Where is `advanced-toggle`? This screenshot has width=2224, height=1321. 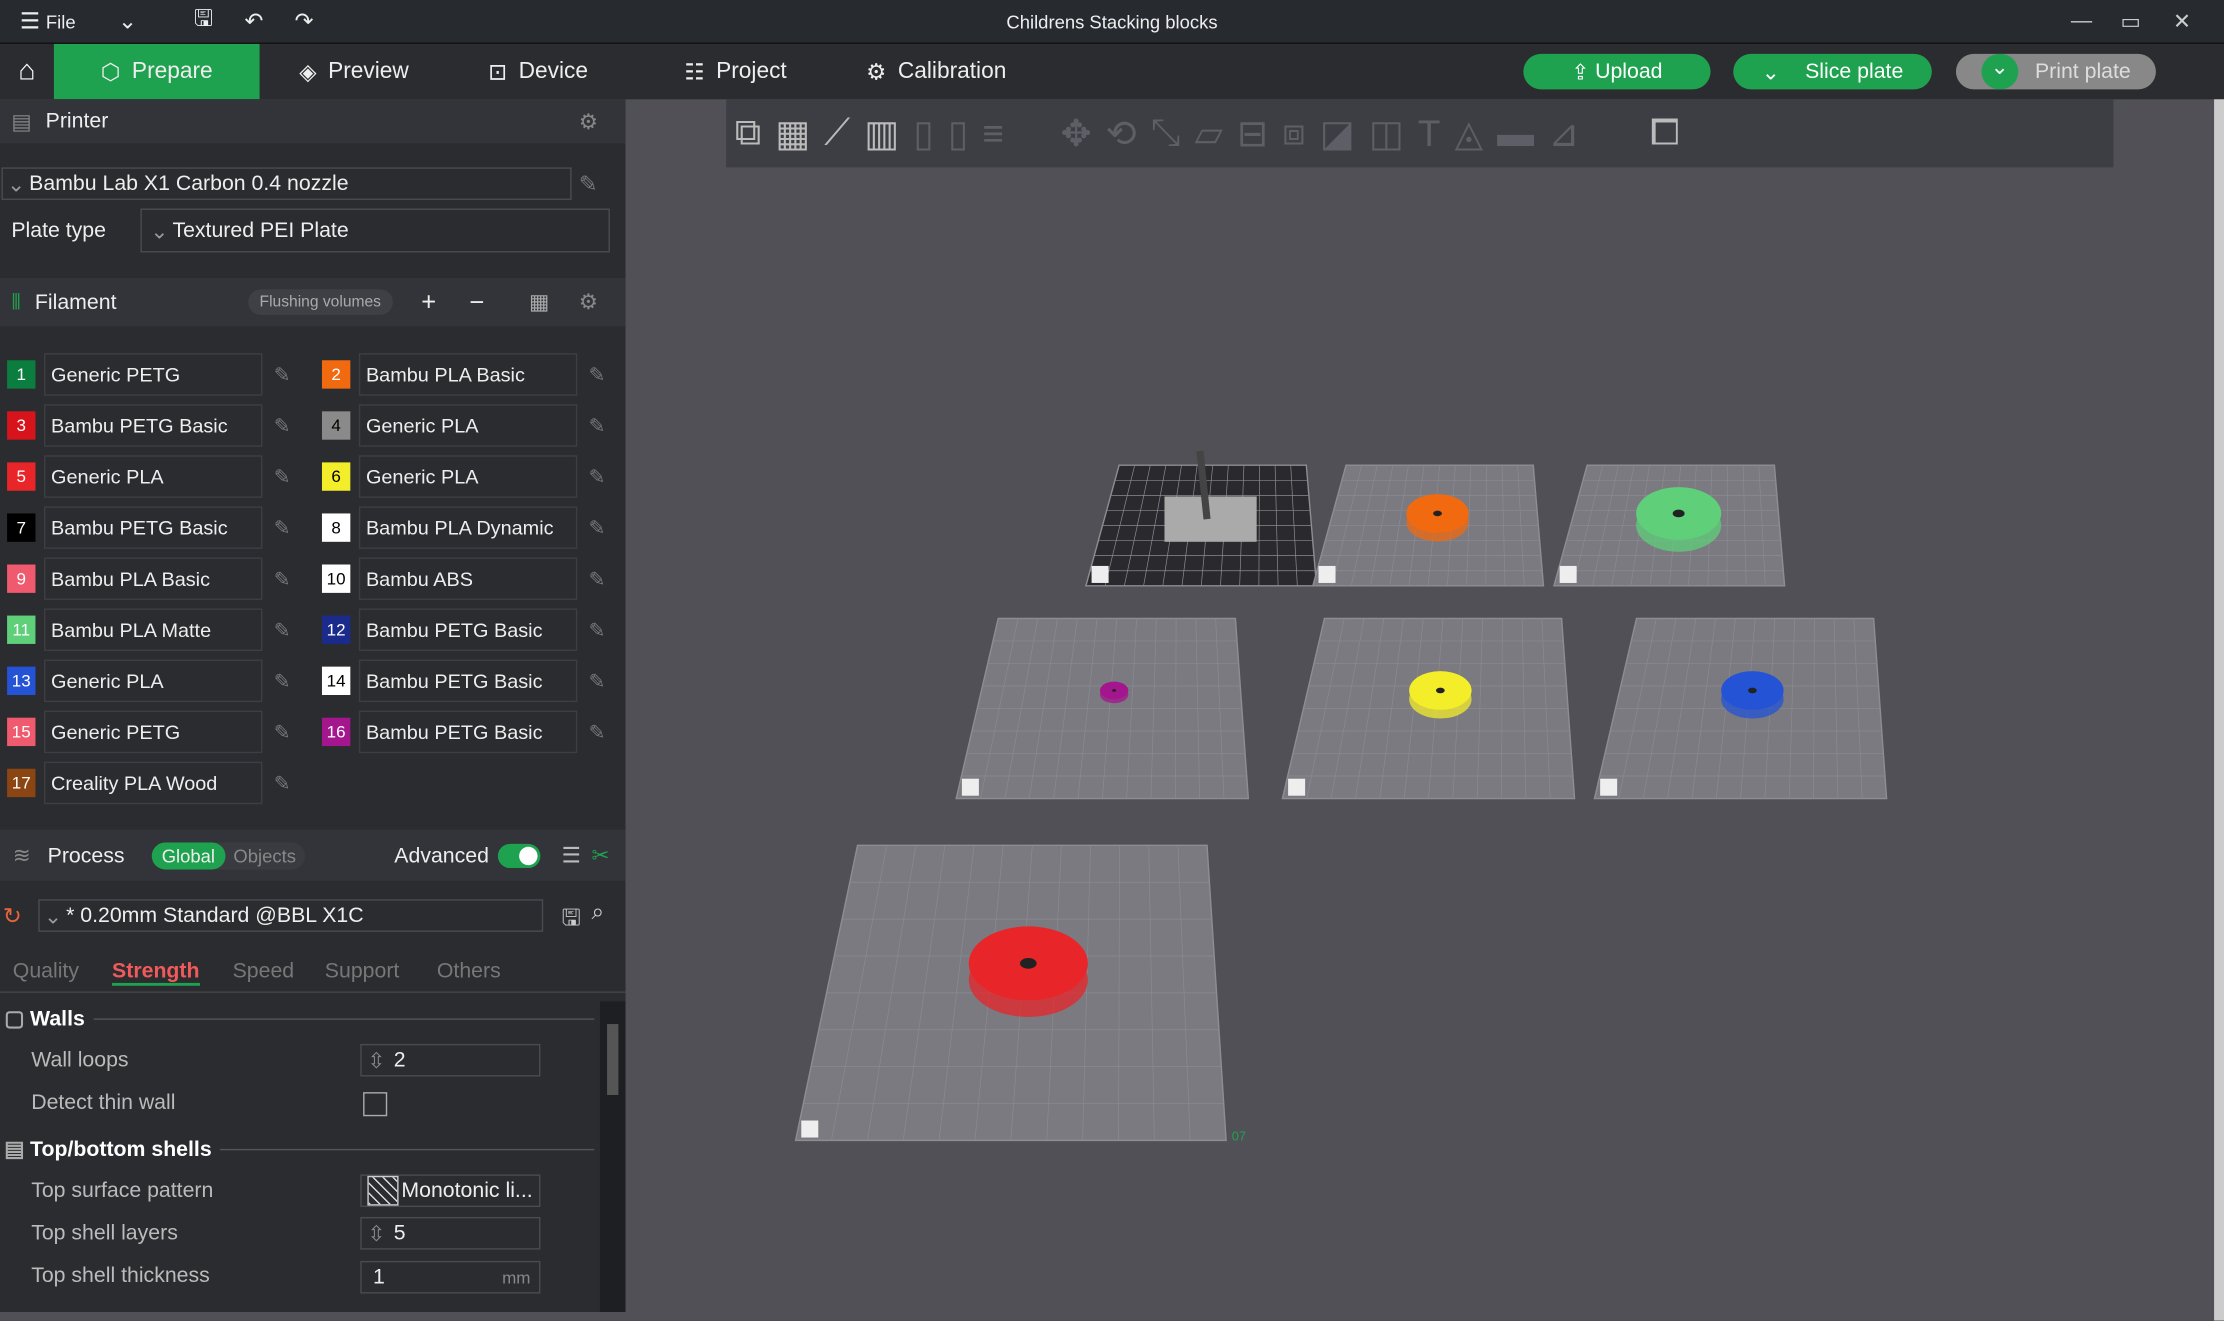
advanced-toggle is located at coordinates (519, 855).